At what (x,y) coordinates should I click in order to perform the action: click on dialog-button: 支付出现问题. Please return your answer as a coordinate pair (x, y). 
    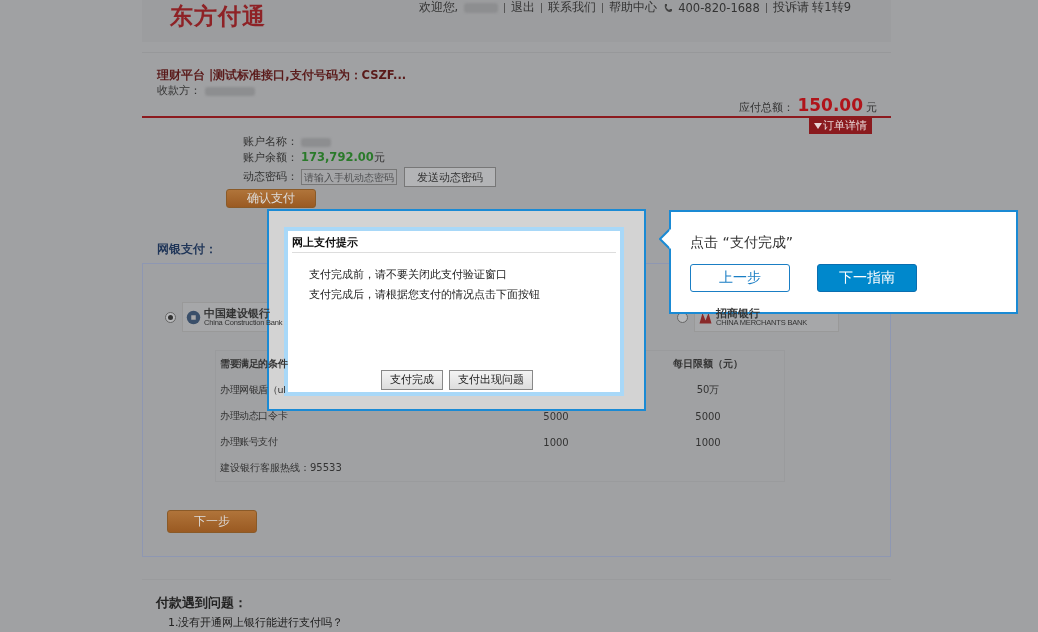
    Looking at the image, I should click on (491, 380).